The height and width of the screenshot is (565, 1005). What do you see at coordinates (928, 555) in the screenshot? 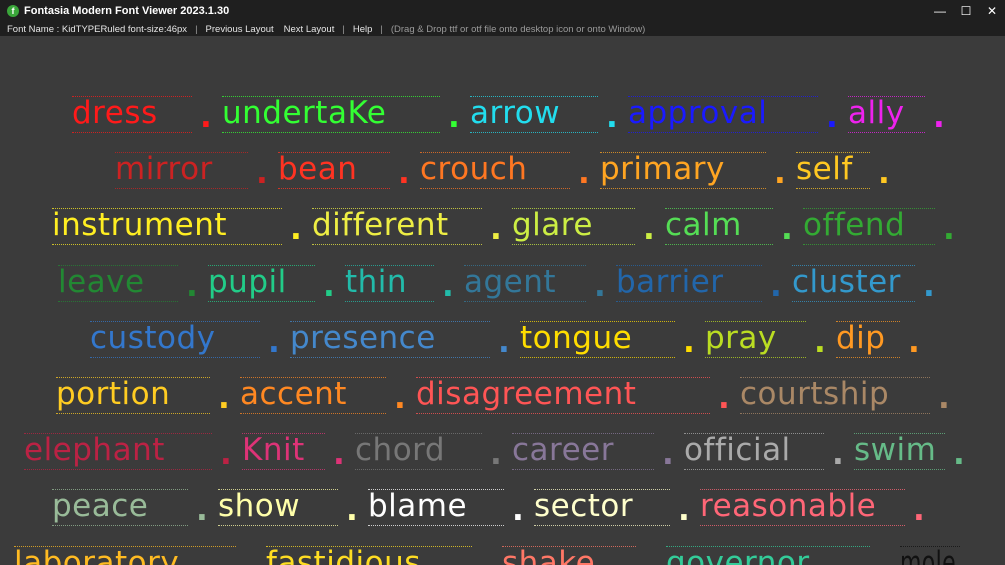
I see `sample-word: mole` at bounding box center [928, 555].